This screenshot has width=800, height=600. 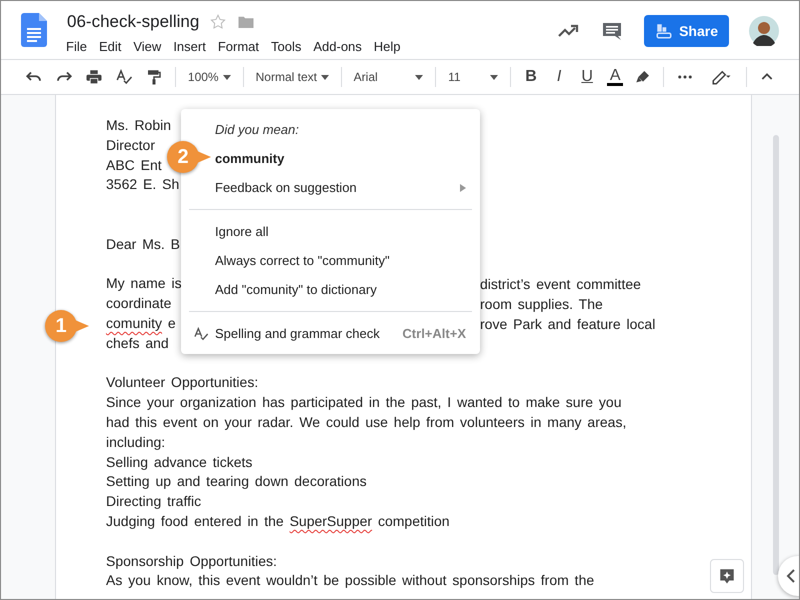 What do you see at coordinates (257, 129) in the screenshot?
I see `menu-heading: Did you mean:` at bounding box center [257, 129].